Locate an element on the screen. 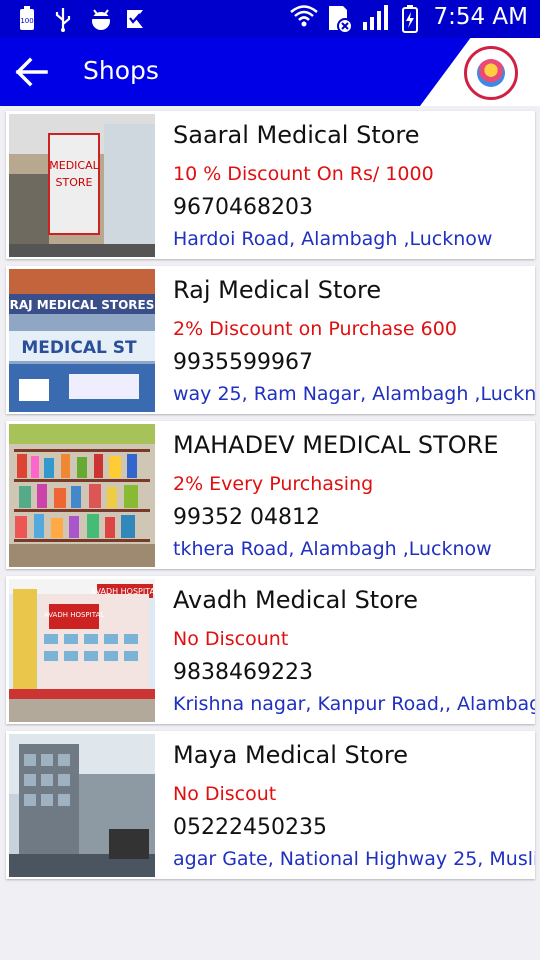  shop-phone: 9670468203 is located at coordinates (243, 207).